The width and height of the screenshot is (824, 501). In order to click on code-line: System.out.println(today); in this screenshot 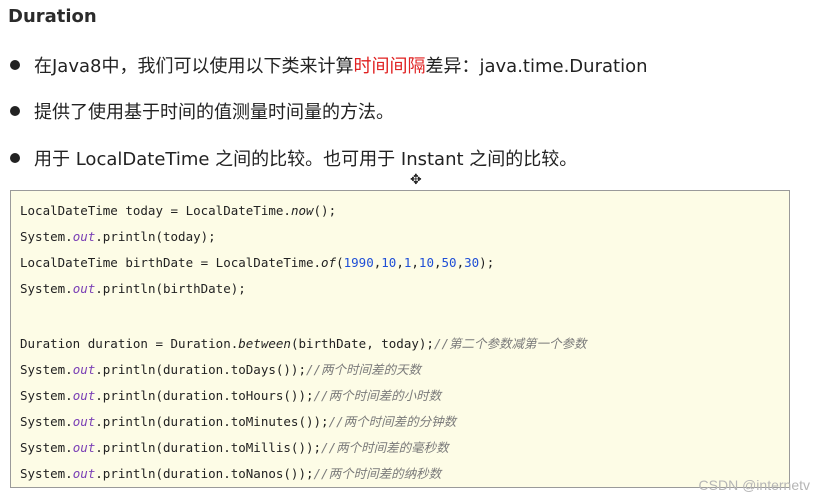, I will do `click(118, 236)`.